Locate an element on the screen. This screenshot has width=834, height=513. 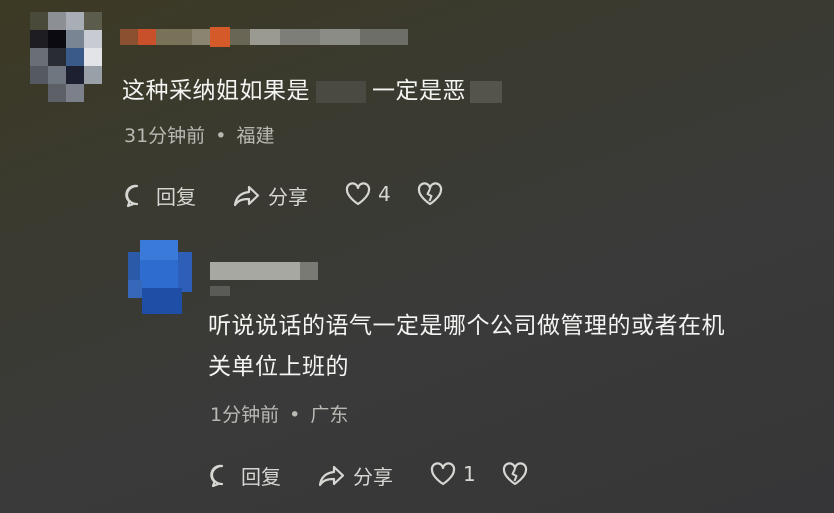
comment-meta: 31分钟前 • 福建 is located at coordinates (199, 134).